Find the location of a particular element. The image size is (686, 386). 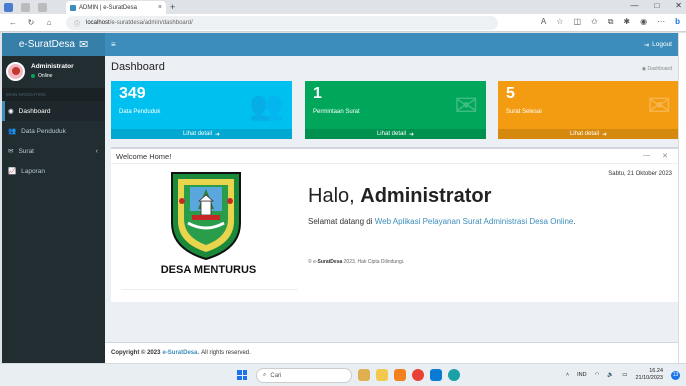

copy-suffix: 2023. Hak Cipta Dilindungi. is located at coordinates (373, 262).